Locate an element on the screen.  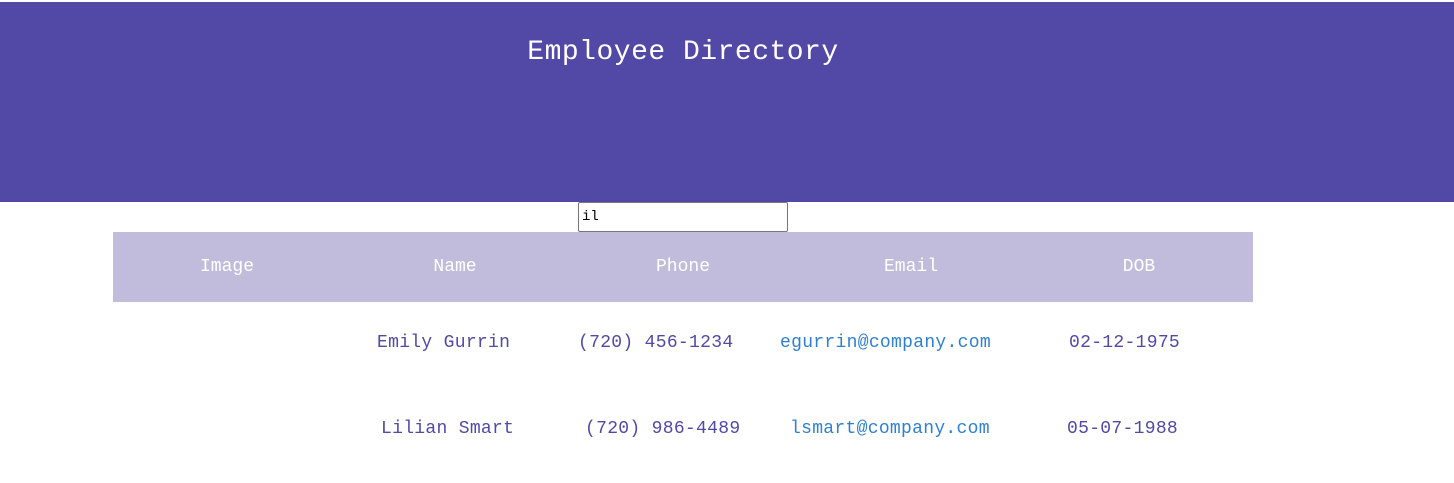
employee-email: egurrin@company.com is located at coordinates (885, 343).